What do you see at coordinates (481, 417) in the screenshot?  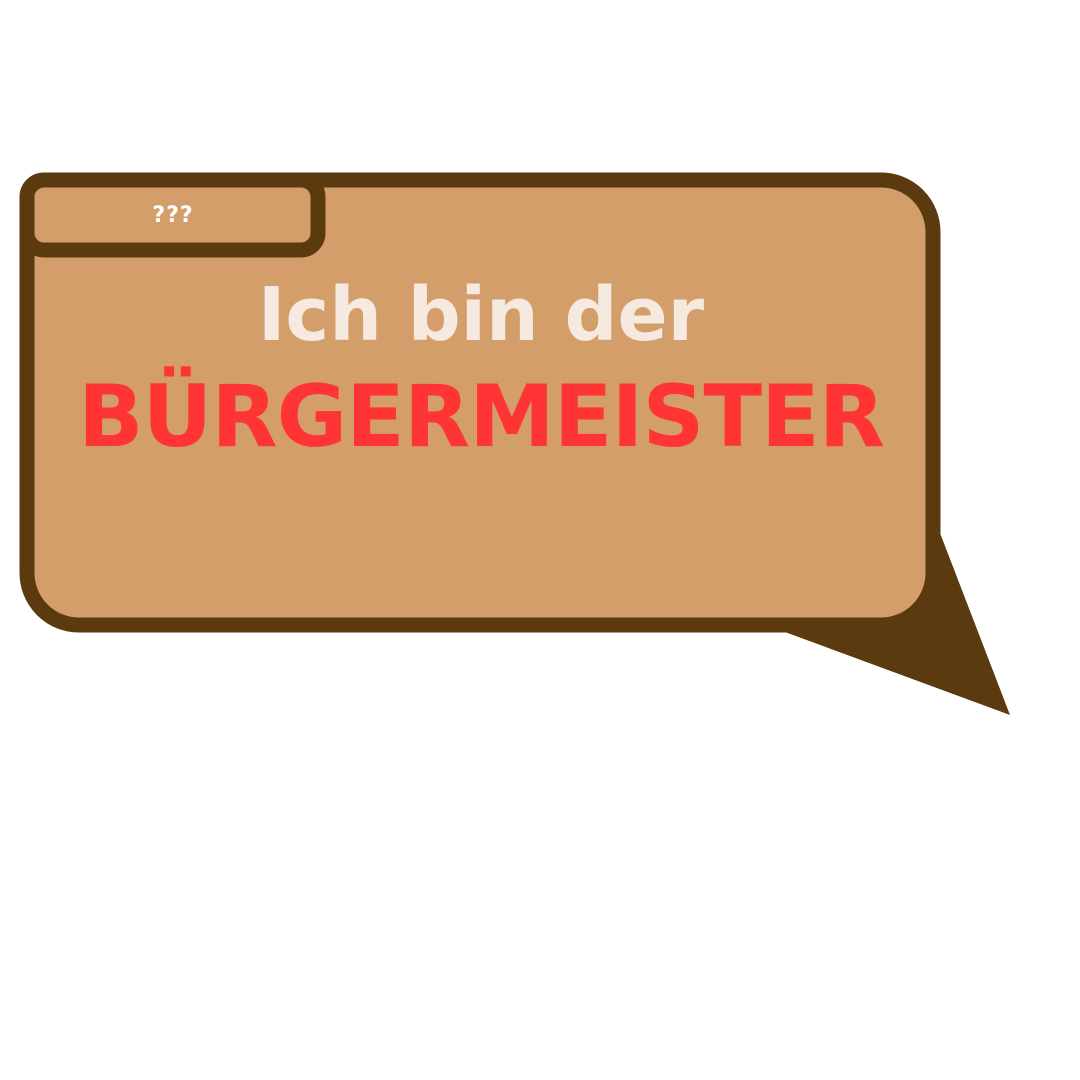 I see `dialogue-line-2: BÜRGERMEISTER` at bounding box center [481, 417].